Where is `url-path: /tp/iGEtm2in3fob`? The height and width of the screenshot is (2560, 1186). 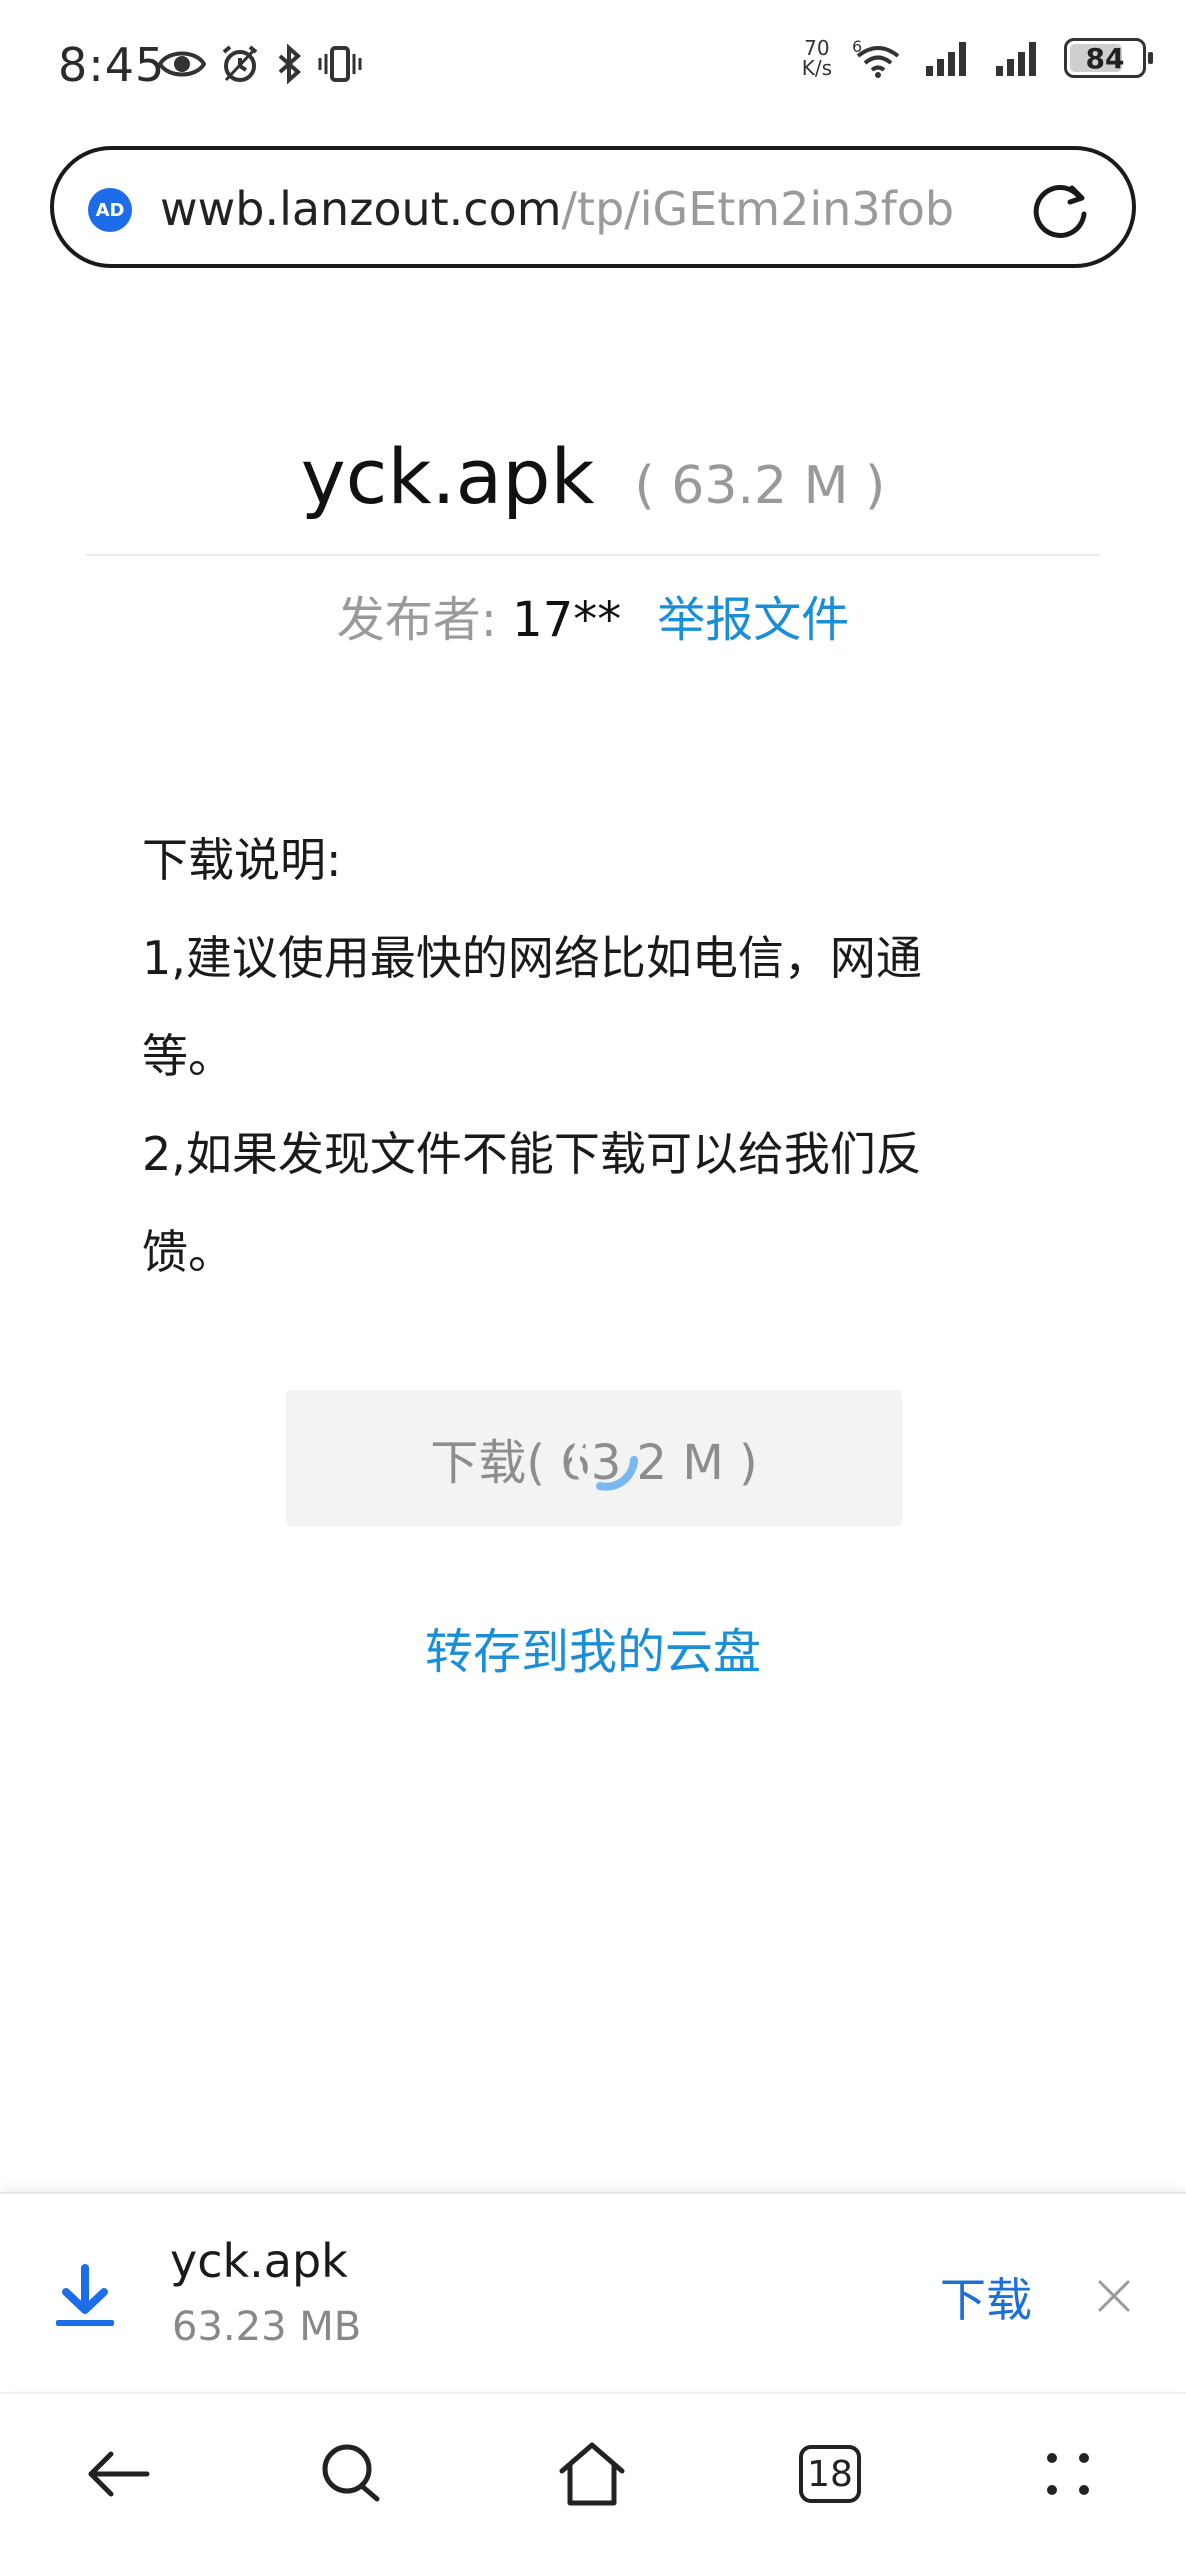
url-path: /tp/iGEtm2in3fob is located at coordinates (758, 209).